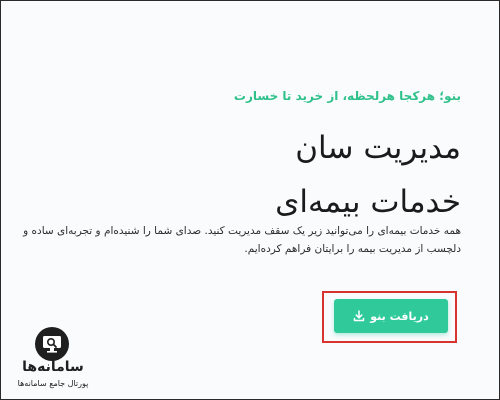 Image resolution: width=500 pixels, height=400 pixels. Describe the element at coordinates (347, 96) in the screenshot. I see `hero-tagline: بنو؛ هرکجا هرلحظه، از خرید تا خسارت` at that location.